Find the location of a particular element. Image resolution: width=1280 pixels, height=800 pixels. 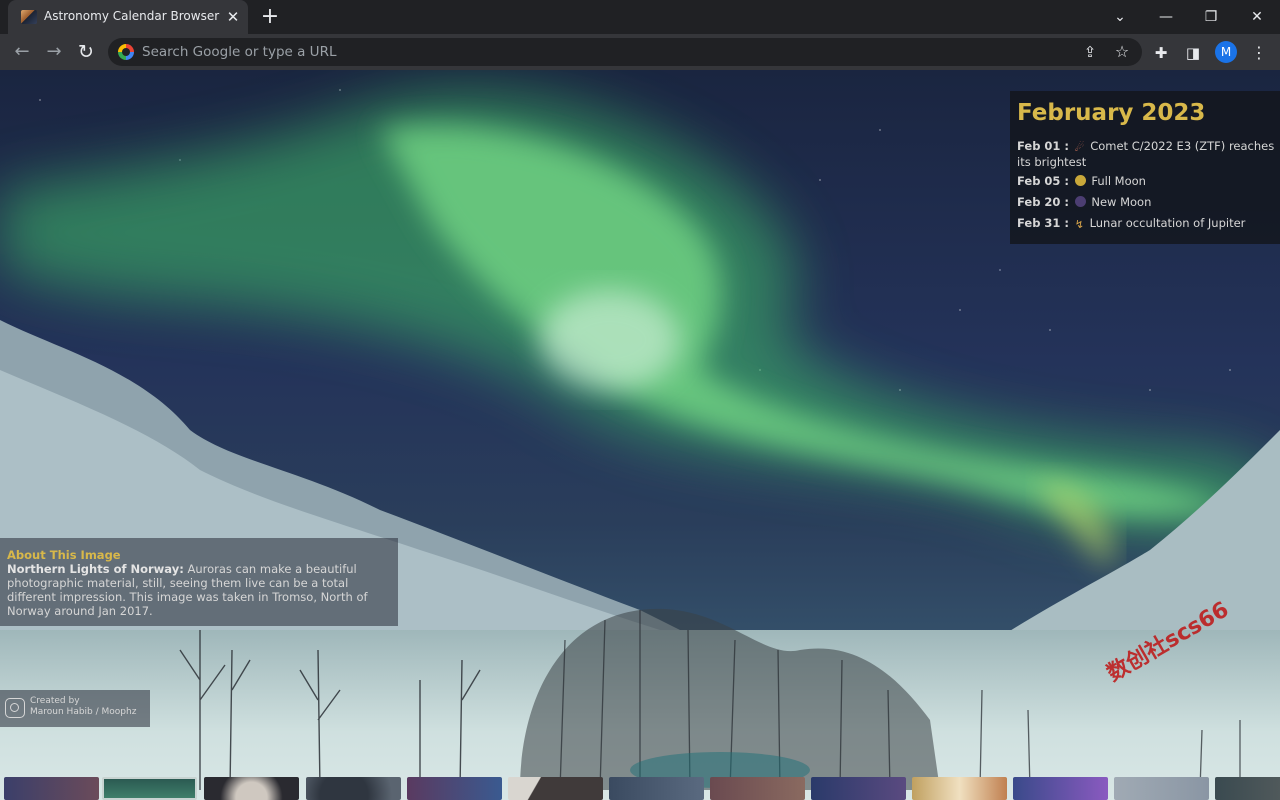

full-moon-icon is located at coordinates (1080, 180).